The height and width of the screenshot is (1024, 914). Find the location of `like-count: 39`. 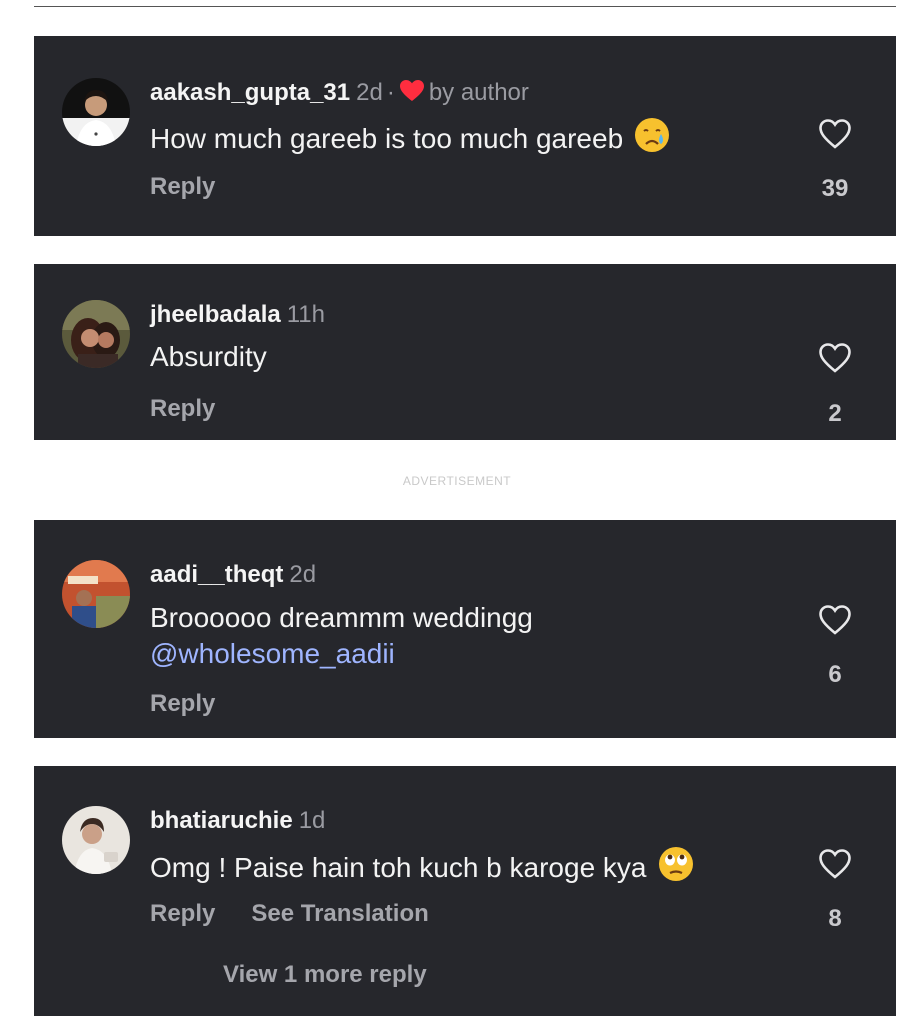

like-count: 39 is located at coordinates (835, 188).